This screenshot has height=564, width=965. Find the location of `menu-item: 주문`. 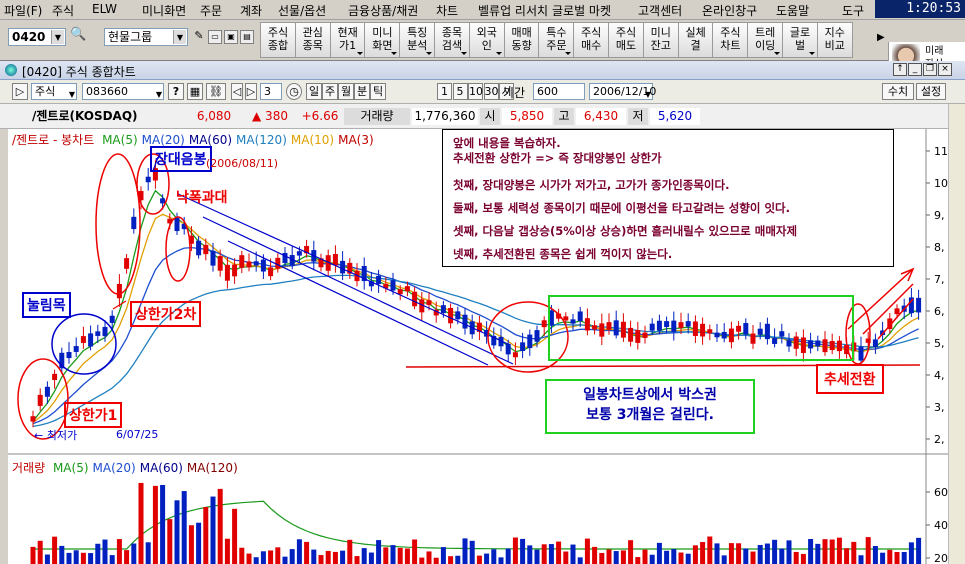

menu-item: 주문 is located at coordinates (211, 10).